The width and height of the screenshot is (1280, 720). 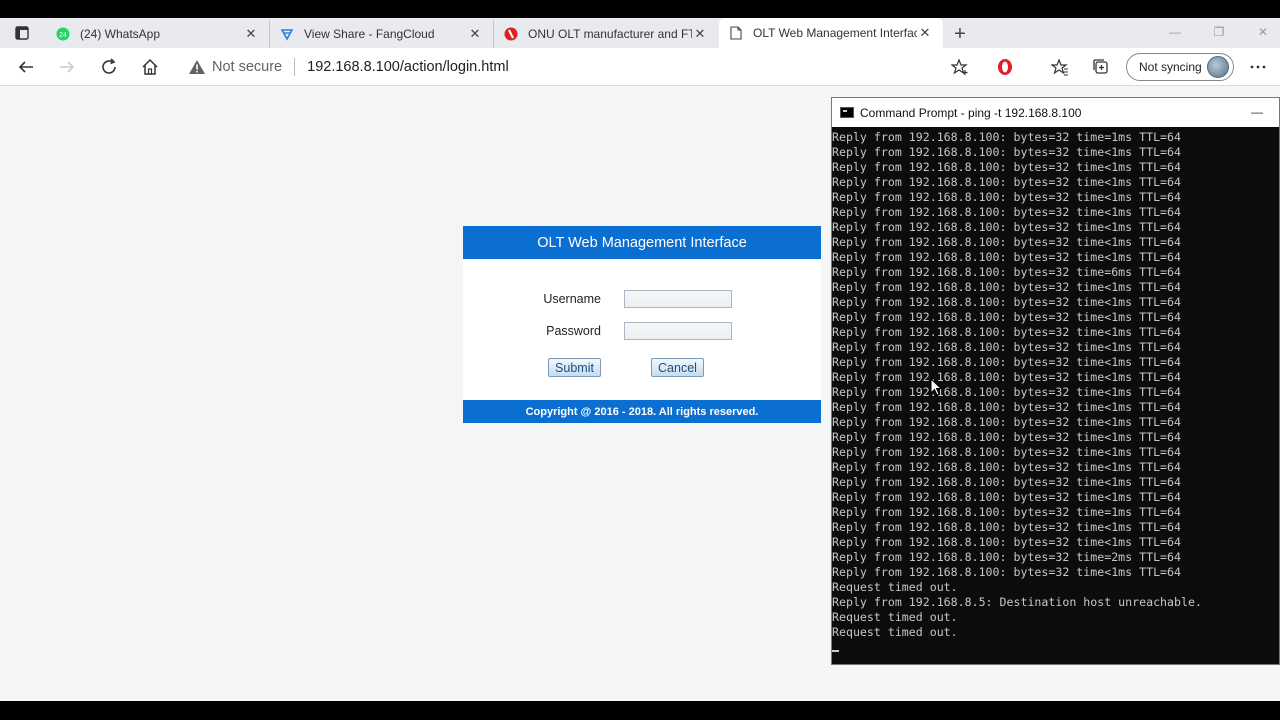 I want to click on login-heading: OLT Web Management Interface, so click(x=642, y=242).